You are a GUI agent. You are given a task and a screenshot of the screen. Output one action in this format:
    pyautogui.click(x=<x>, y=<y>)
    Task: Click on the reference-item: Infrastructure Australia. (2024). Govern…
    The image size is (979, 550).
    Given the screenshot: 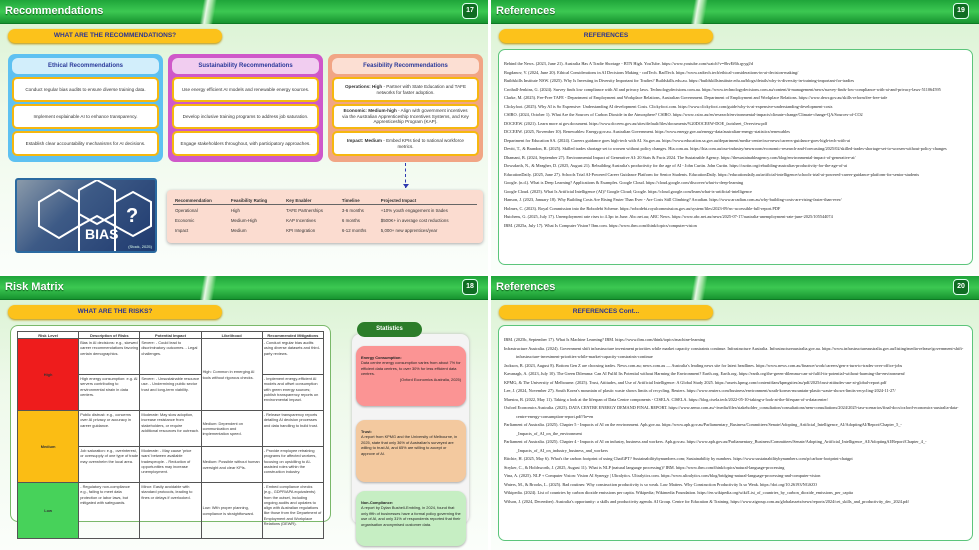 What is the action you would take?
    pyautogui.click(x=734, y=352)
    